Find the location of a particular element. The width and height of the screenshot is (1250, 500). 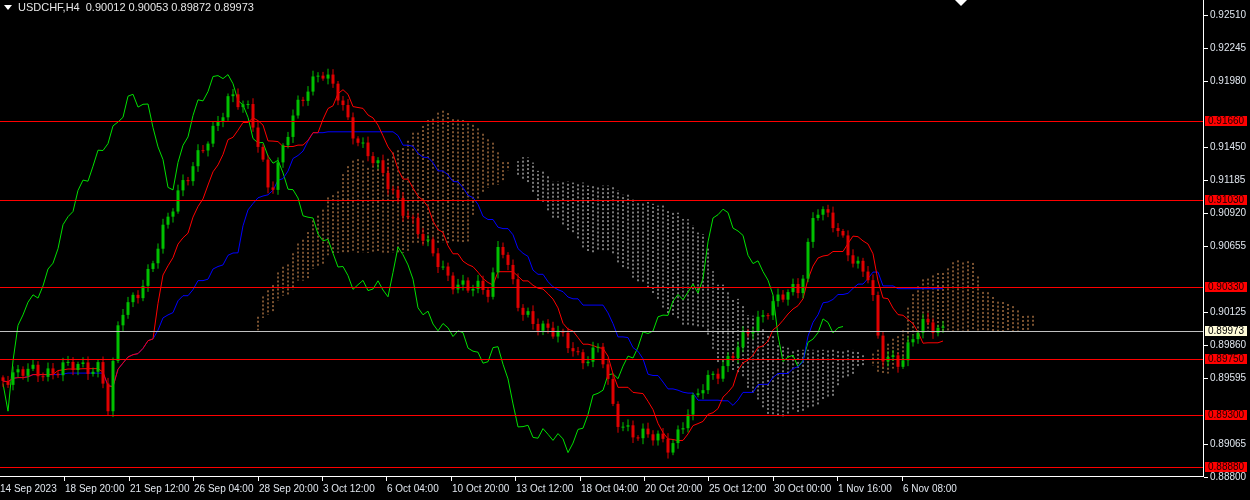

time-tick-label: 10 Oct 20:00 is located at coordinates (481, 488).